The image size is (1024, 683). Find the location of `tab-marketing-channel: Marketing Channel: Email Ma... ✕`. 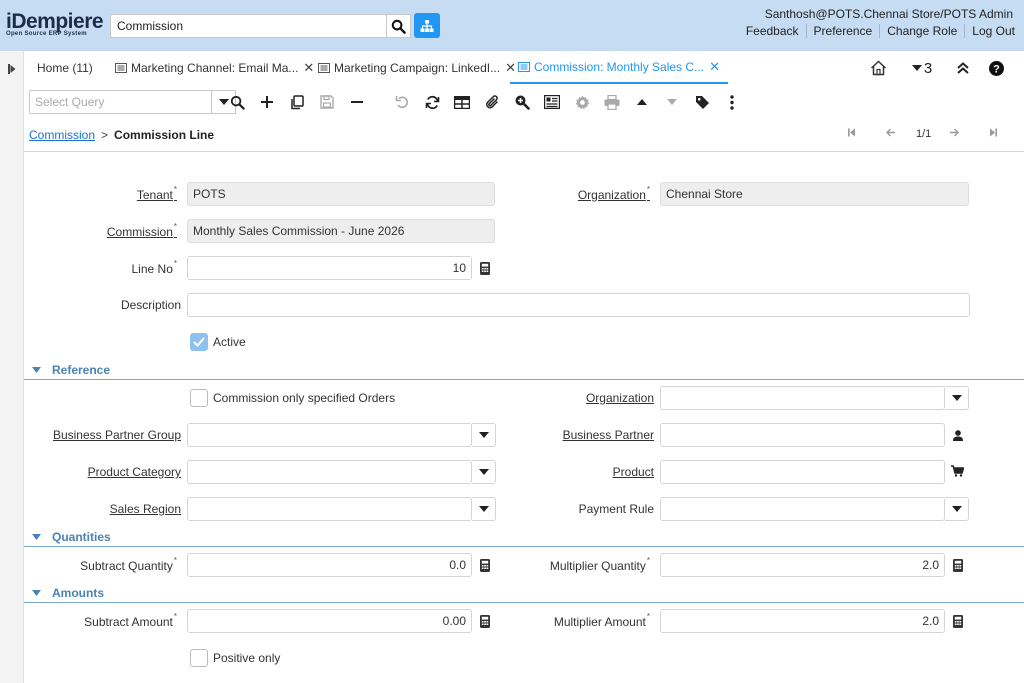

tab-marketing-channel: Marketing Channel: Email Ma... ✕ is located at coordinates (214, 67).